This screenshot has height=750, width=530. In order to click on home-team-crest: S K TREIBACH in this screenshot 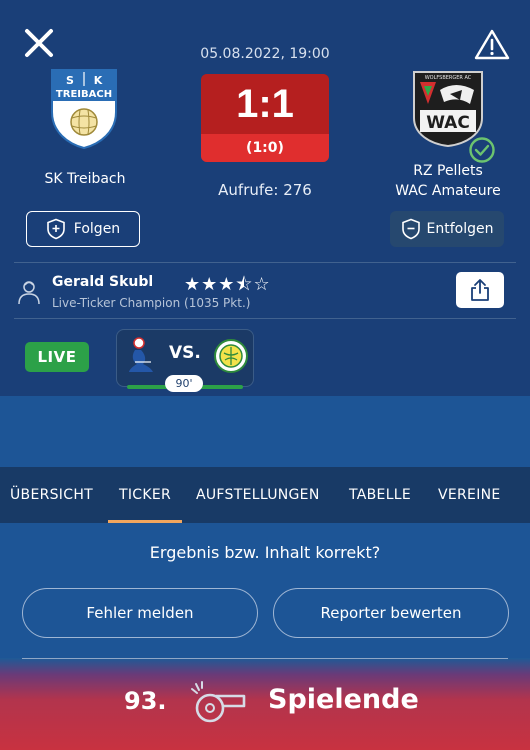, I will do `click(84, 109)`.